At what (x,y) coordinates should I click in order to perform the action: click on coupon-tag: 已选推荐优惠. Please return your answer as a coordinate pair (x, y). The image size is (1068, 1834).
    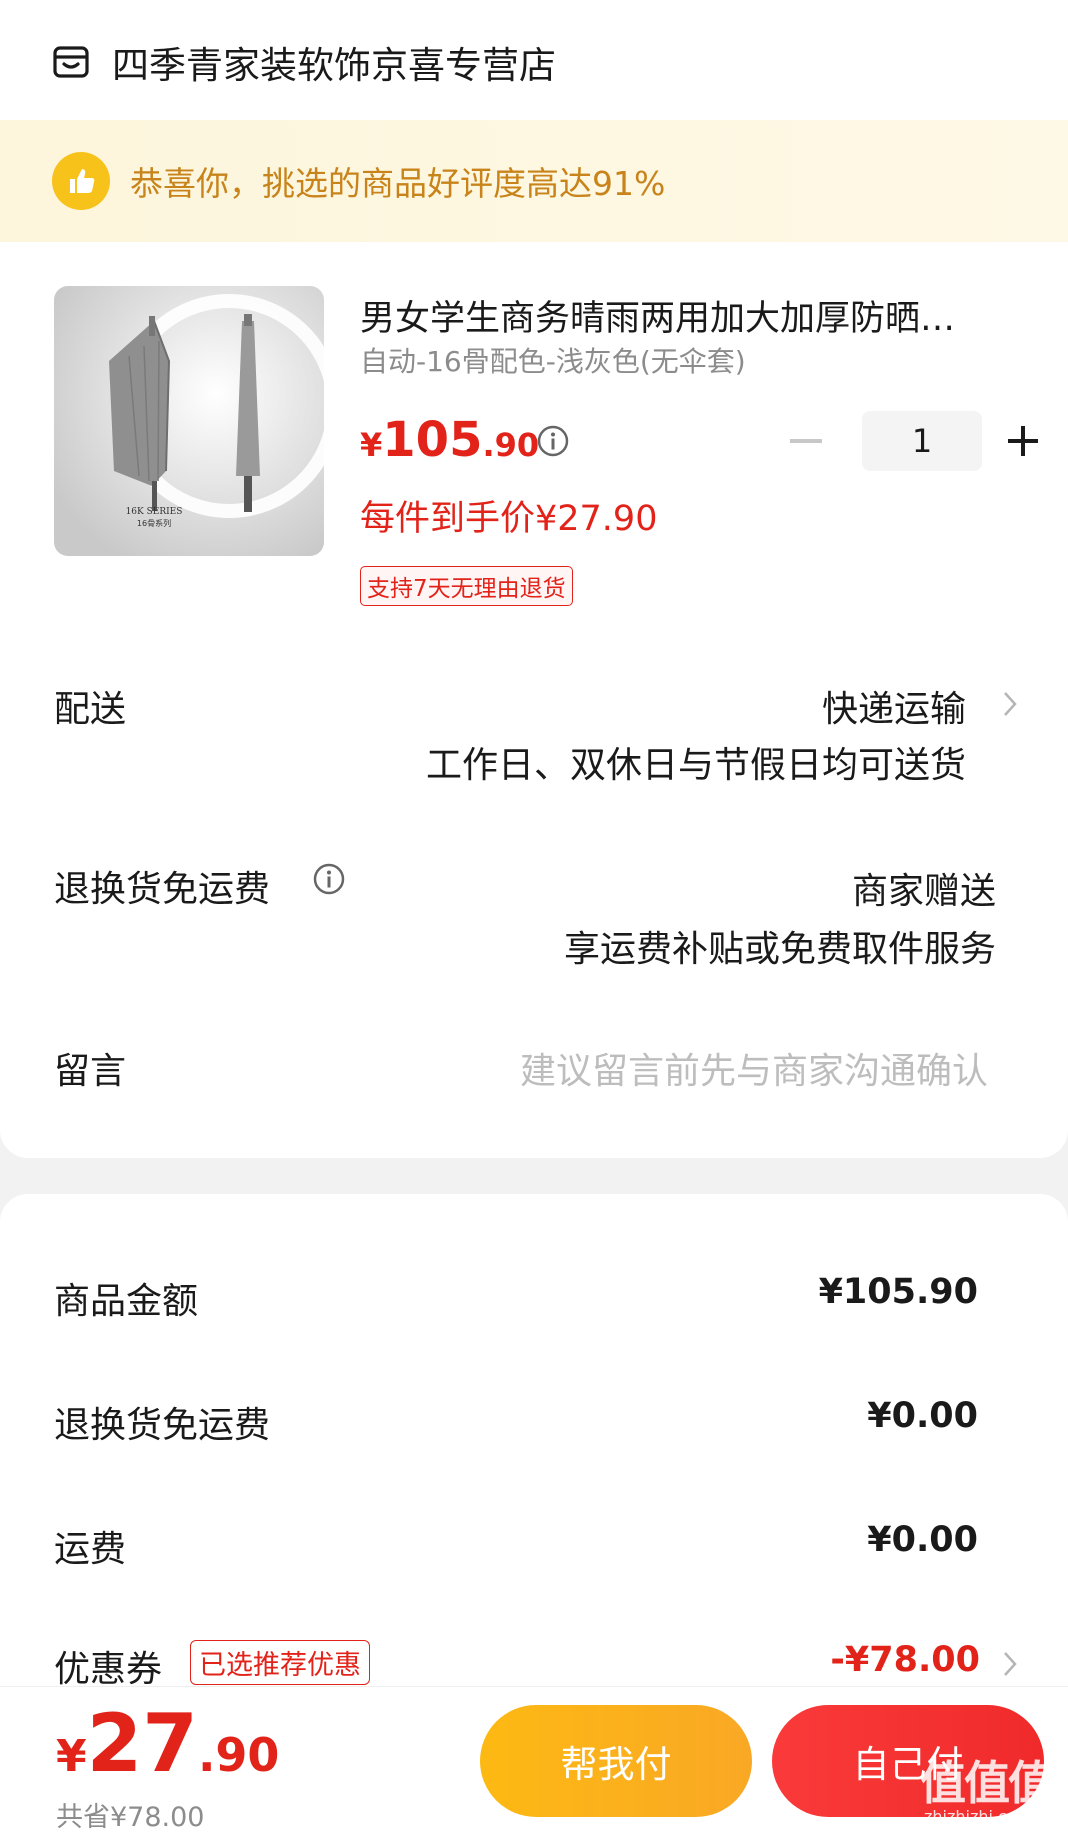
    Looking at the image, I should click on (280, 1662).